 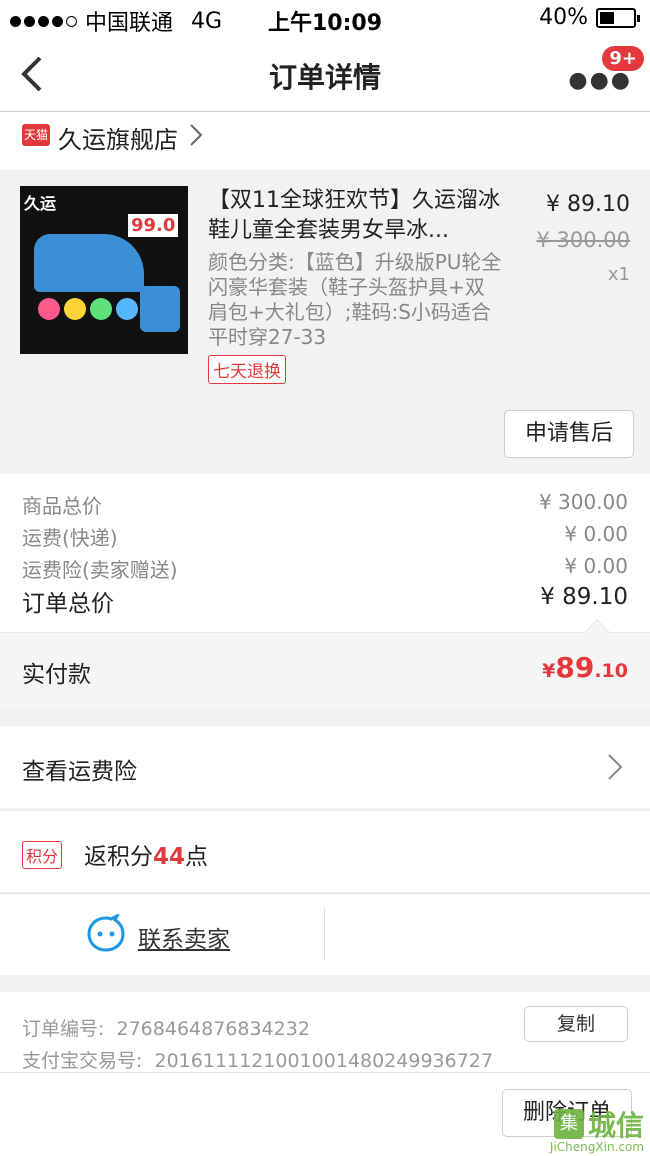 I want to click on battery-icon, so click(x=618, y=17).